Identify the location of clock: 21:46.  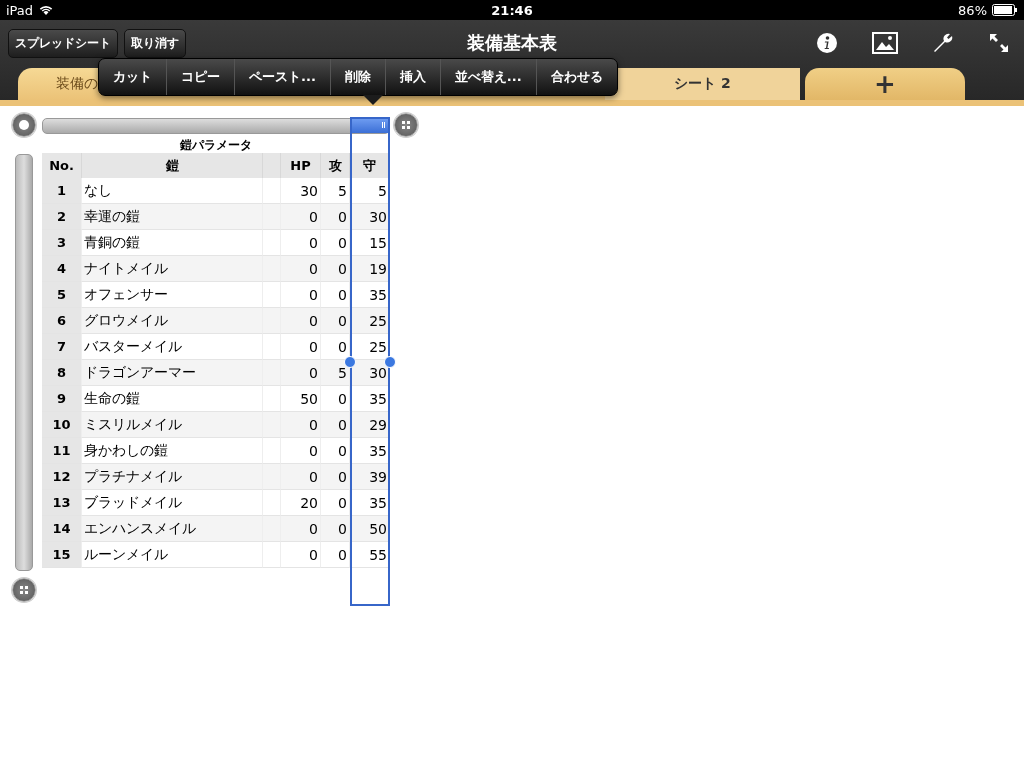
(512, 10).